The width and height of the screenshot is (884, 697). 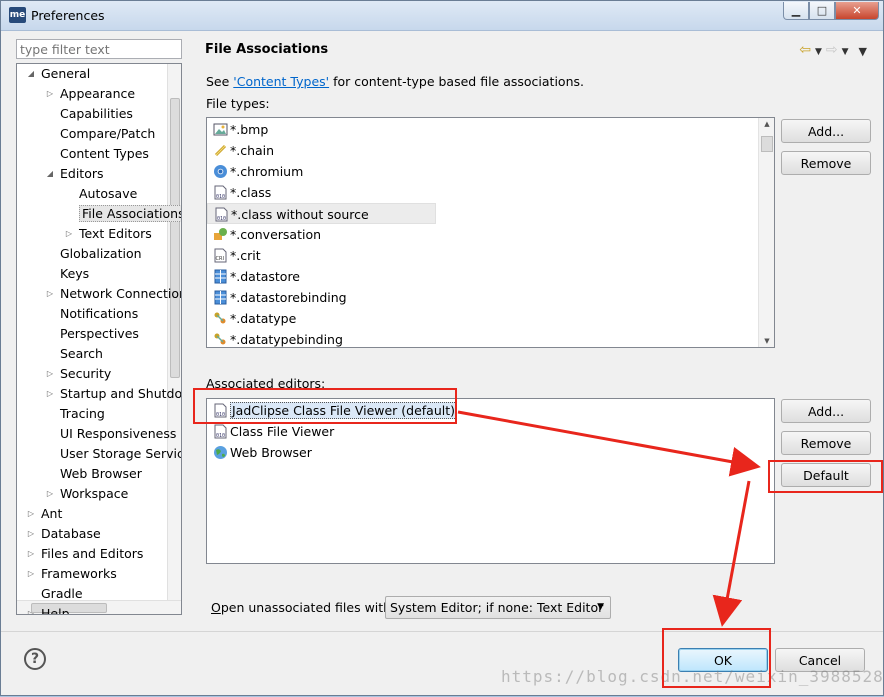 What do you see at coordinates (110, 434) in the screenshot?
I see `tree-item: UI Responsiveness` at bounding box center [110, 434].